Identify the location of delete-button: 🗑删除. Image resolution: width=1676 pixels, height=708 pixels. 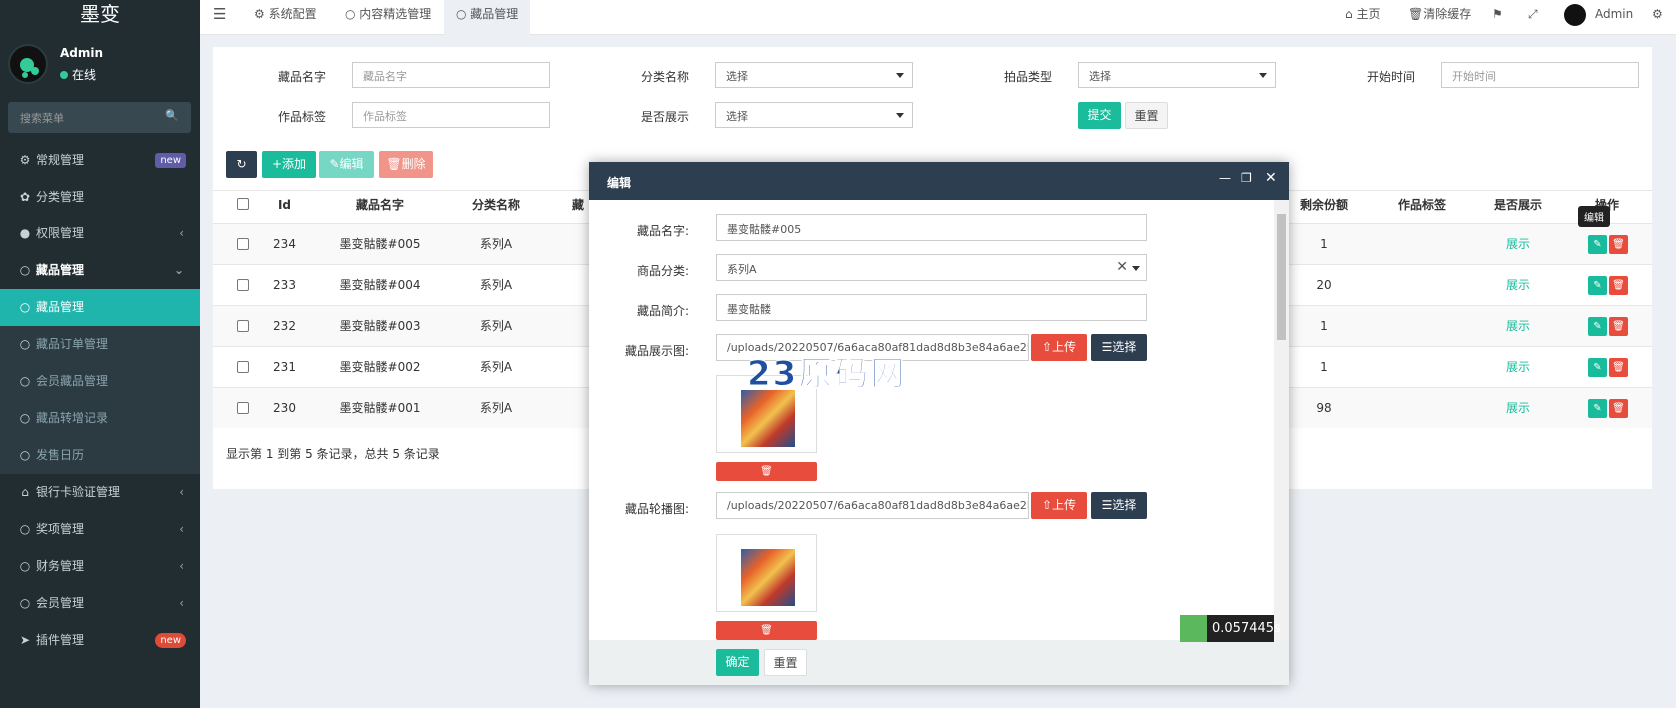
(406, 164).